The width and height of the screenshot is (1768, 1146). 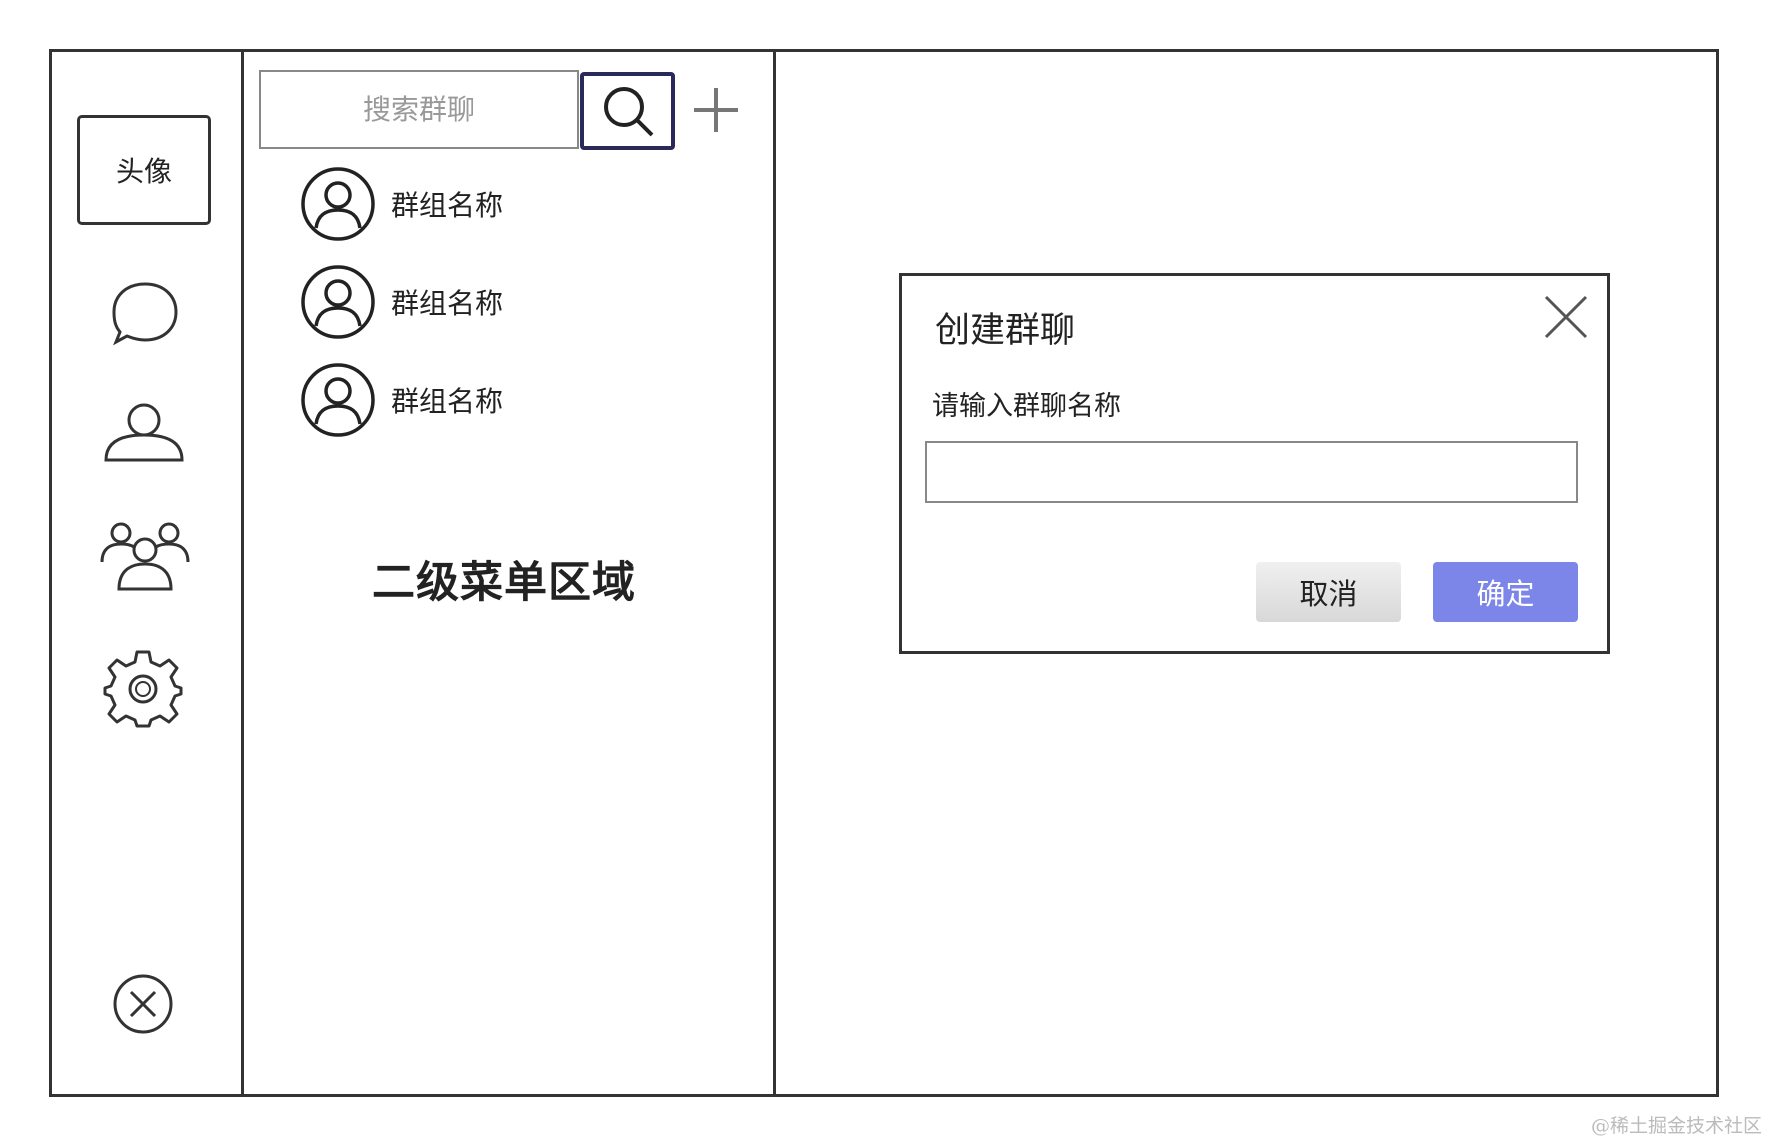 What do you see at coordinates (1026, 406) in the screenshot?
I see `group-name-label: 请输入群聊名称` at bounding box center [1026, 406].